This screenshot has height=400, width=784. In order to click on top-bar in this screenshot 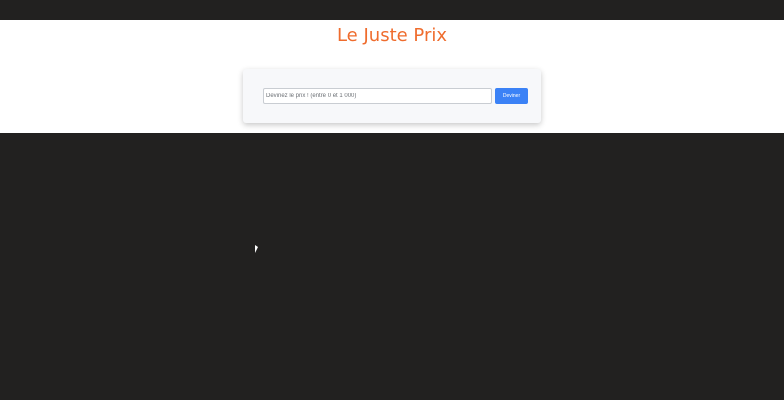, I will do `click(392, 10)`.